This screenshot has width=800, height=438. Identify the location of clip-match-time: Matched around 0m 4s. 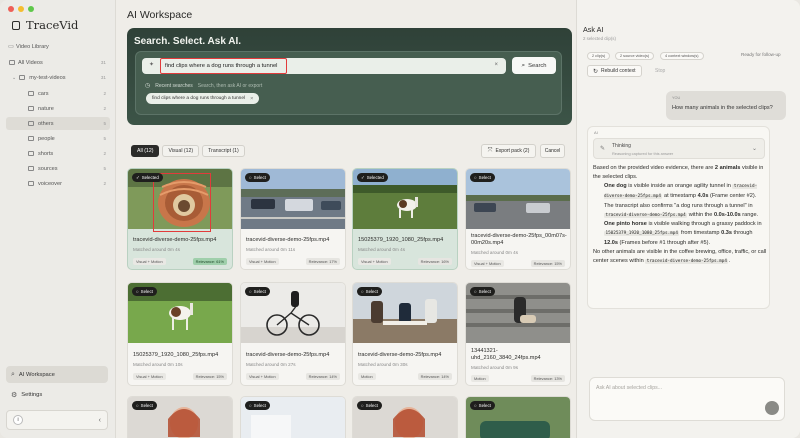
(381, 249).